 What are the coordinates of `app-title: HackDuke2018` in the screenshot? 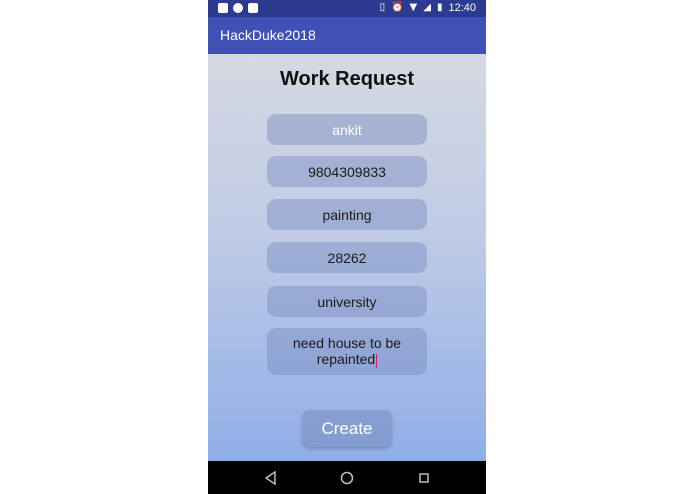 It's located at (268, 35).